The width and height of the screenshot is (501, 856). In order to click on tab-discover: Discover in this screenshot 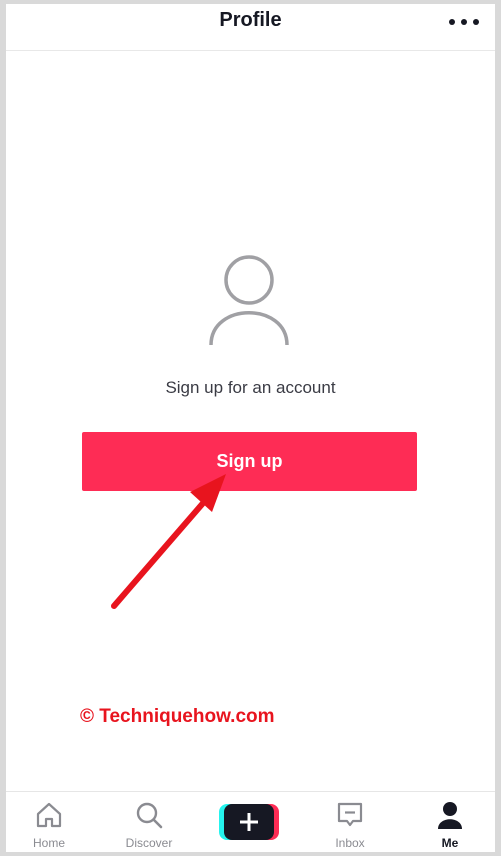, I will do `click(149, 822)`.